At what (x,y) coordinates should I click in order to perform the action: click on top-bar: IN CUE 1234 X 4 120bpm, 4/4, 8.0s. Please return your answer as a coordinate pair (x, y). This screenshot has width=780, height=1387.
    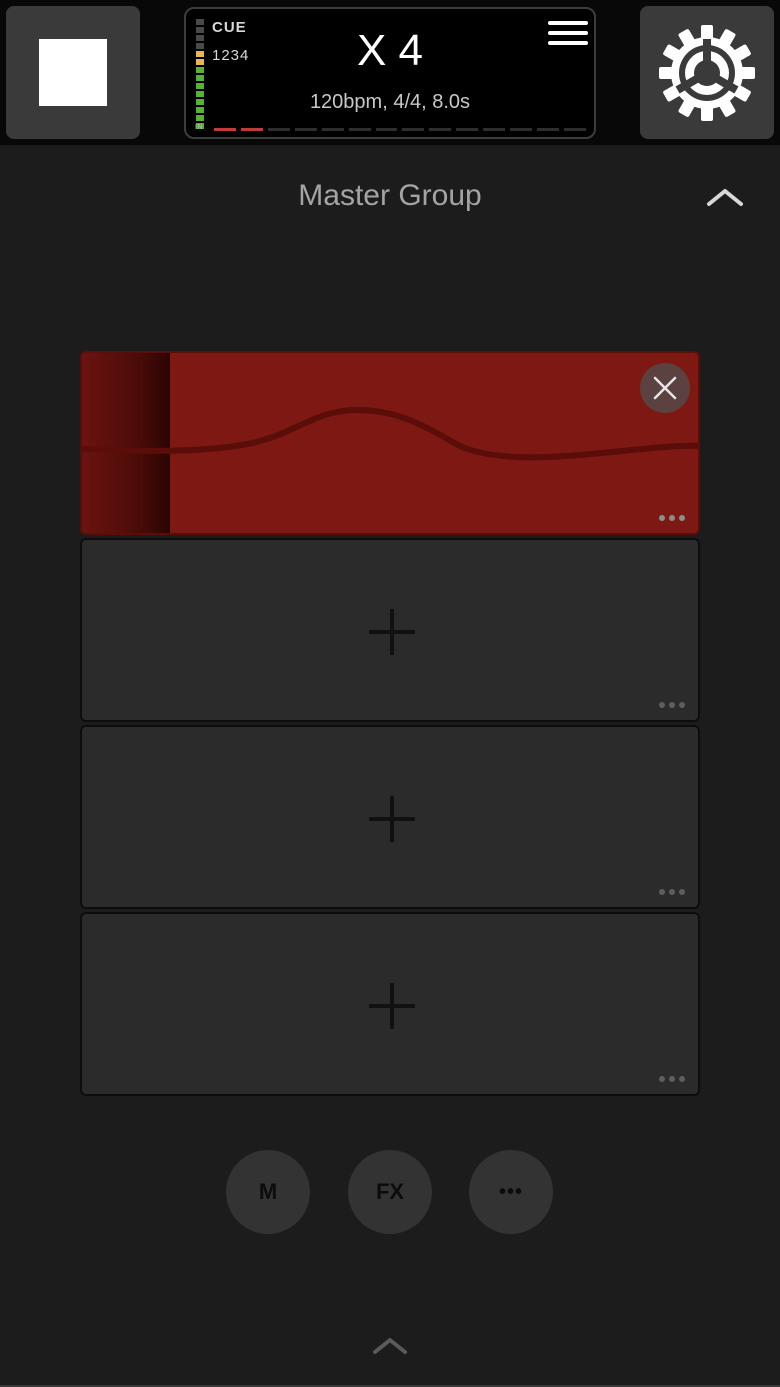
    Looking at the image, I should click on (390, 72).